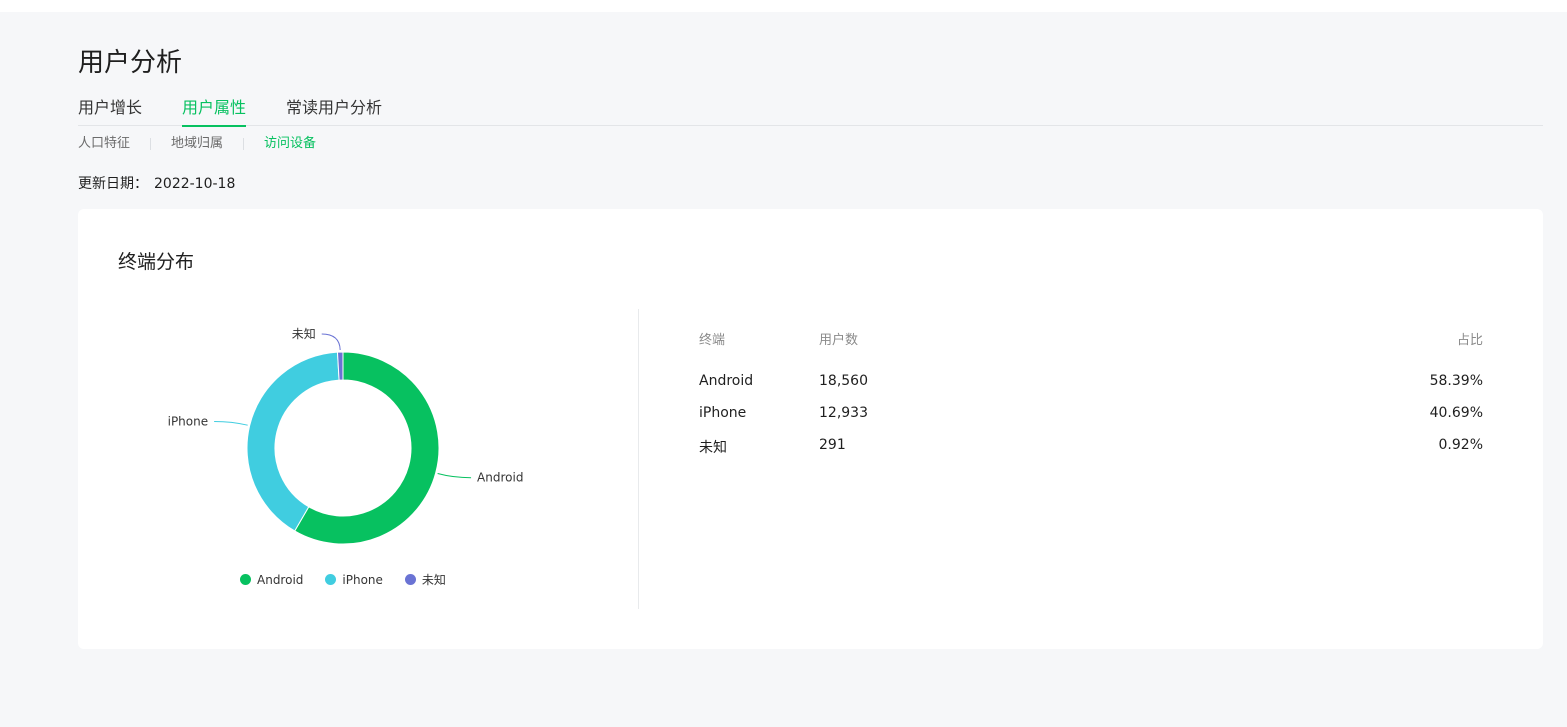 Image resolution: width=1567 pixels, height=727 pixels. What do you see at coordinates (113, 184) in the screenshot?
I see `update-date-label: 更新日期：` at bounding box center [113, 184].